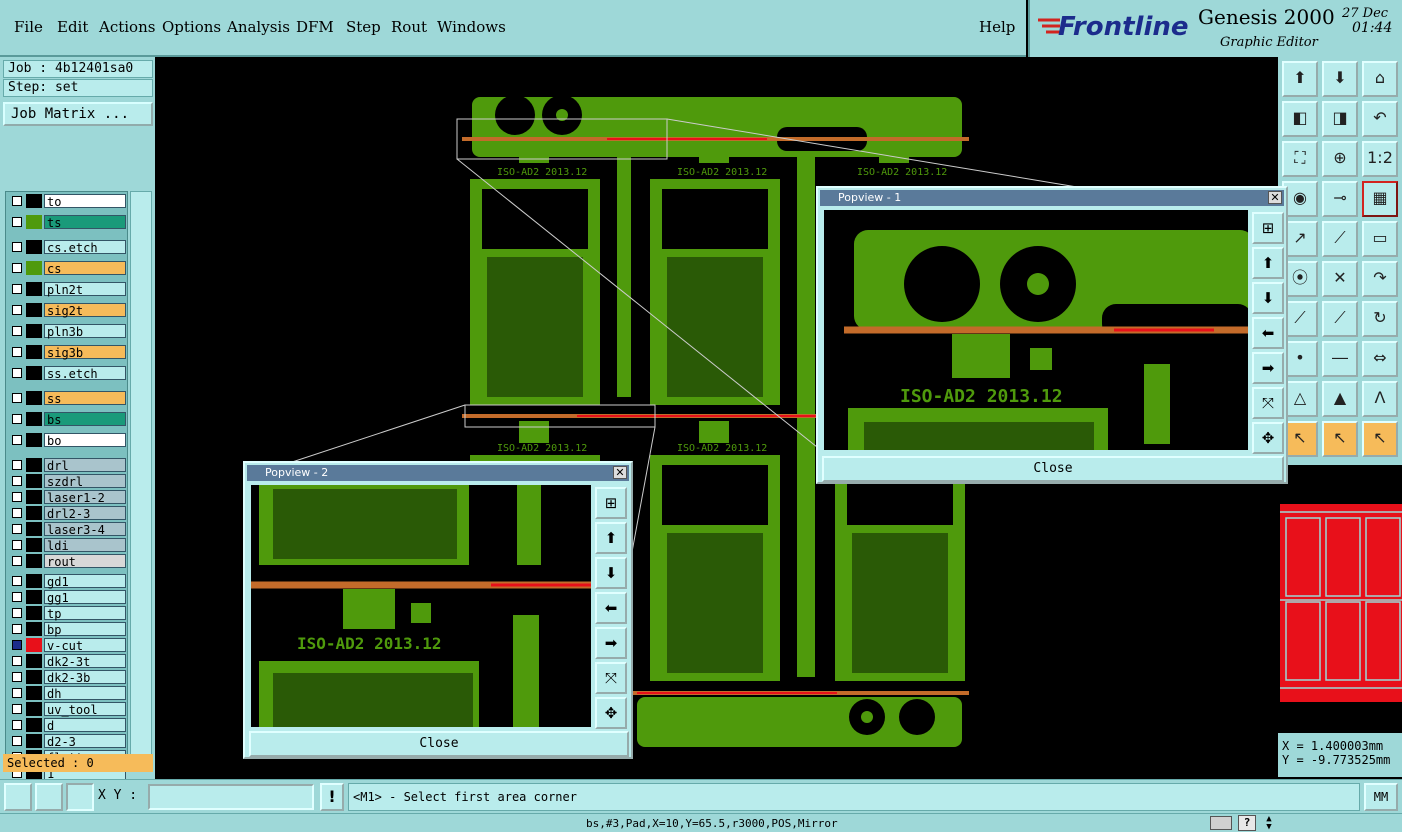 This screenshot has height=832, width=1402. I want to click on layer-row: bs, so click(68, 419).